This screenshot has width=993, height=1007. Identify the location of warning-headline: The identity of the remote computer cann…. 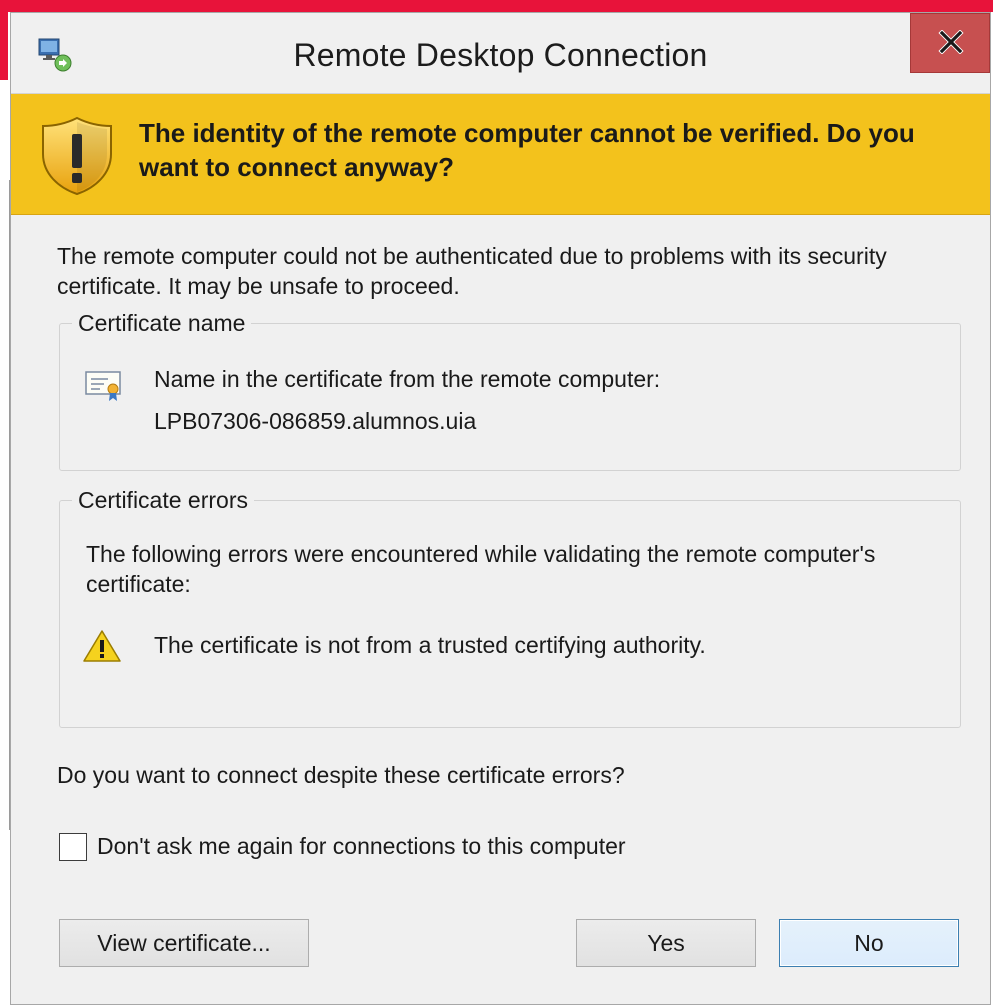
(527, 150).